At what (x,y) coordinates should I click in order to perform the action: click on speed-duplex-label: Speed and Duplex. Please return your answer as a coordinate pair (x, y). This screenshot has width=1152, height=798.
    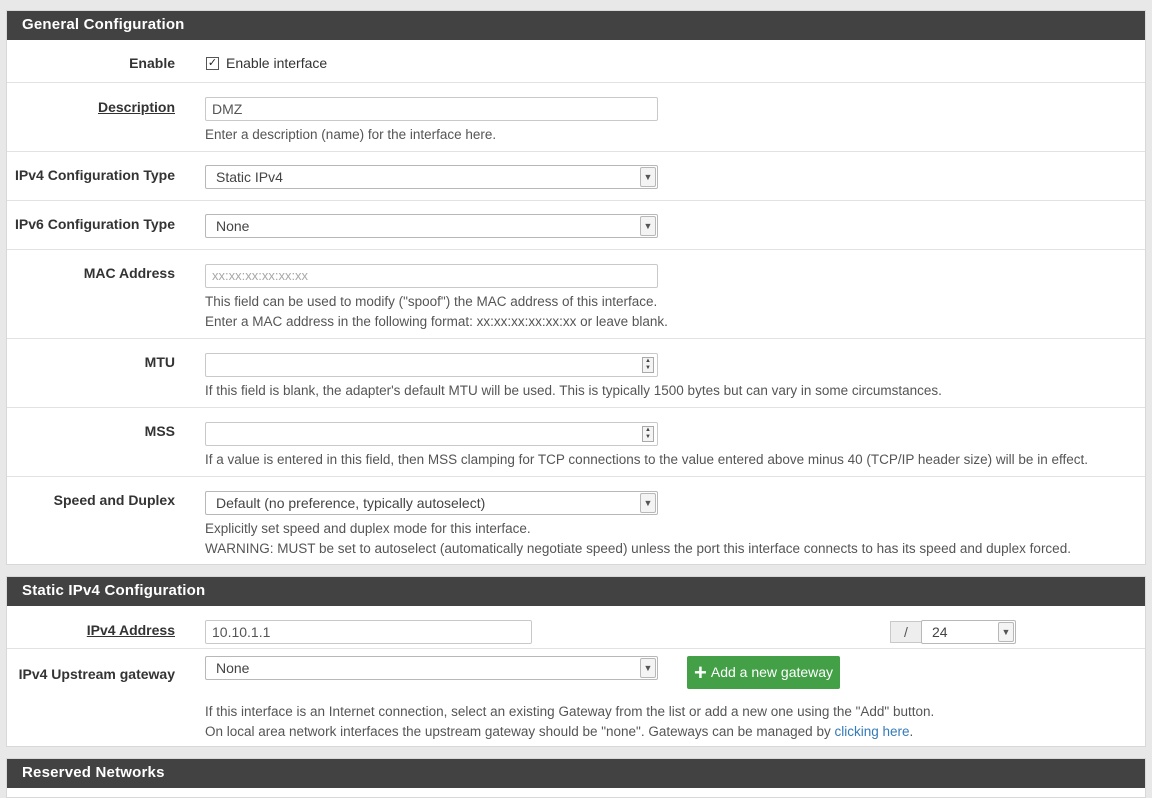
    Looking at the image, I should click on (114, 500).